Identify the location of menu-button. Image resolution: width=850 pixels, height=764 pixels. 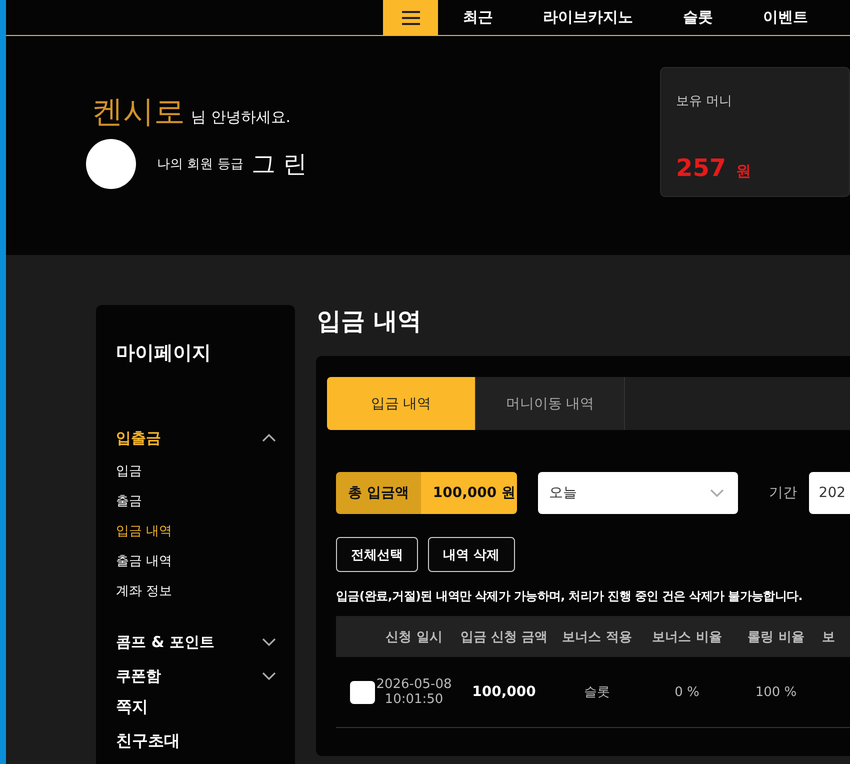
(410, 17).